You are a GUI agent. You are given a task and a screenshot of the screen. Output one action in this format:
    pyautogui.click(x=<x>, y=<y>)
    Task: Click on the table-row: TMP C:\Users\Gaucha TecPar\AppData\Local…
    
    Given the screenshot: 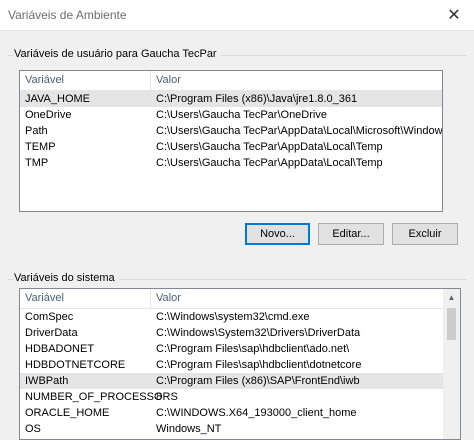 What is the action you would take?
    pyautogui.click(x=231, y=163)
    